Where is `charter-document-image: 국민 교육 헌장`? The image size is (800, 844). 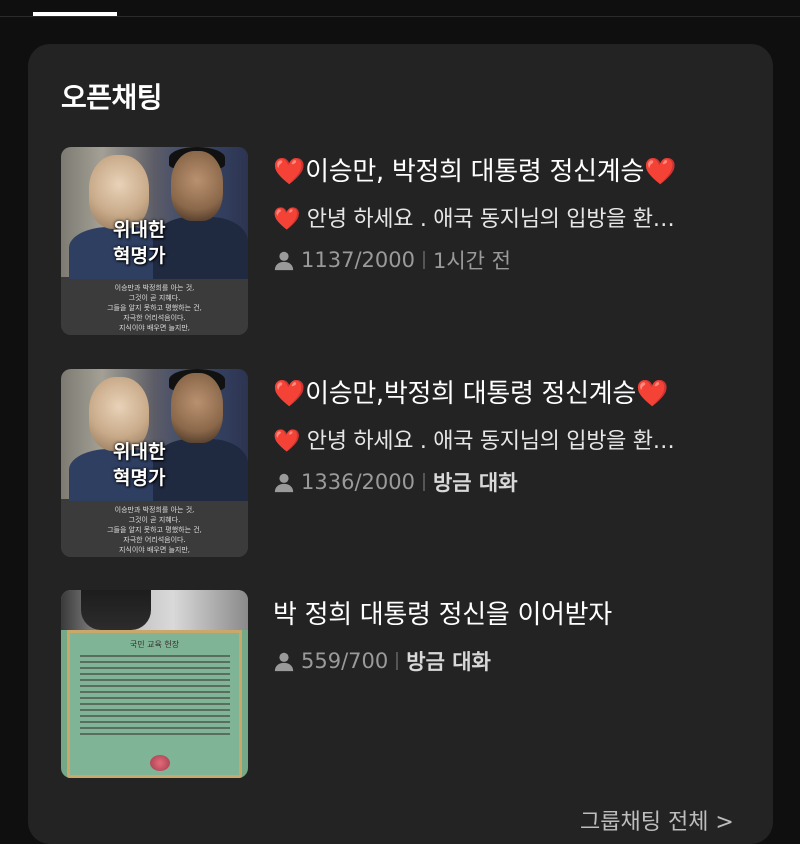 charter-document-image: 국민 교육 헌장 is located at coordinates (154, 704).